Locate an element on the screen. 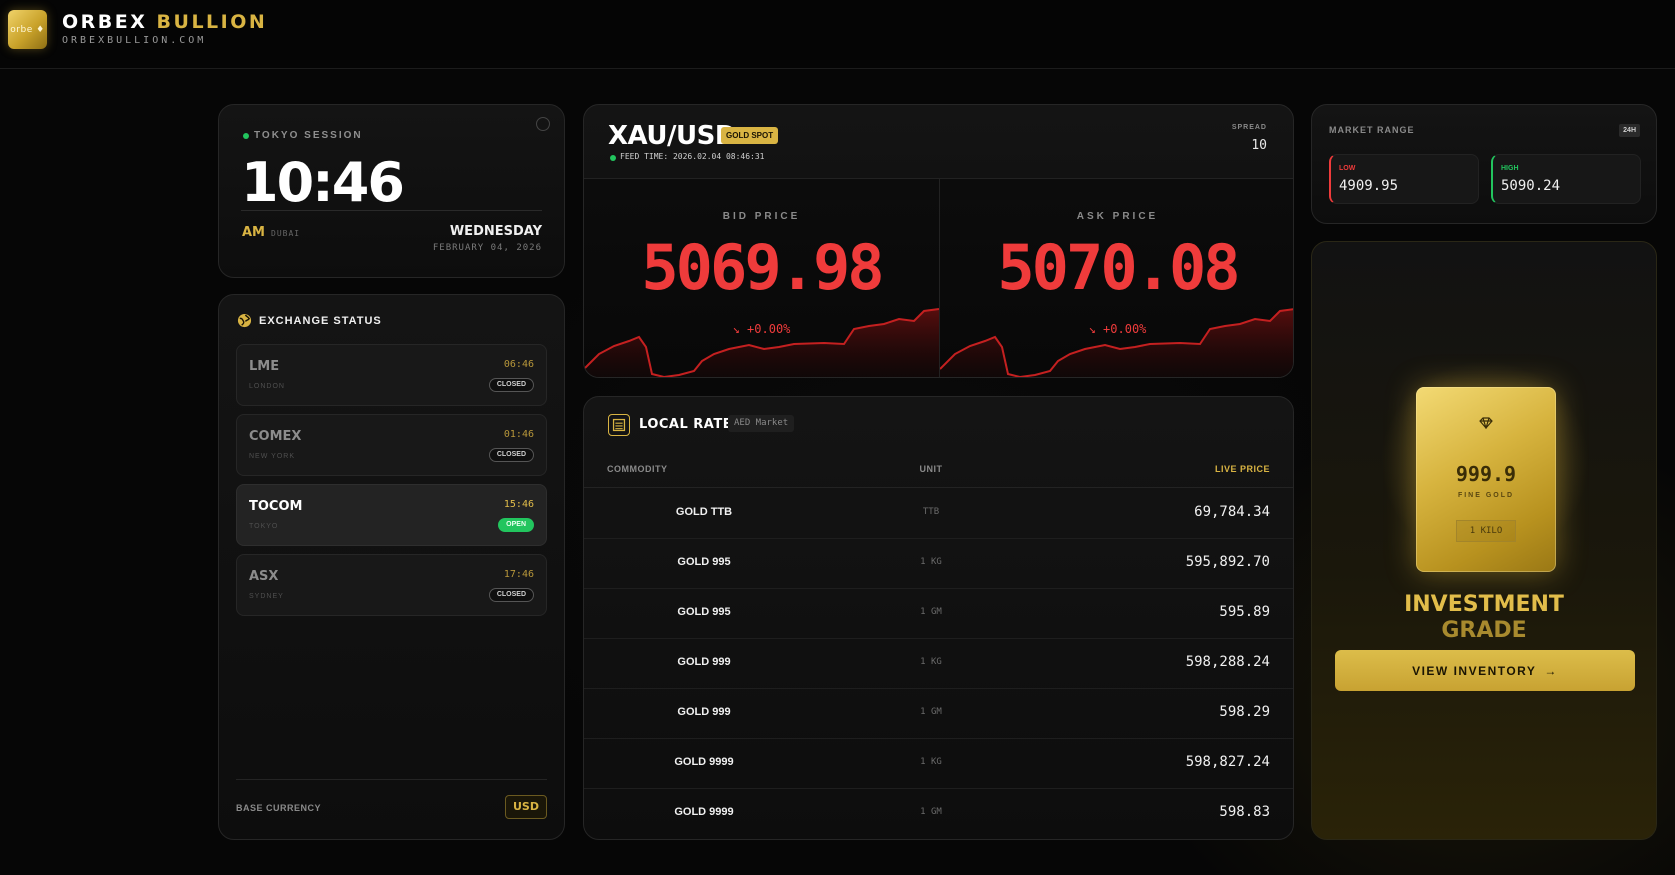 This screenshot has height=875, width=1675. gold-spot-badge: GOLD SPOT is located at coordinates (750, 135).